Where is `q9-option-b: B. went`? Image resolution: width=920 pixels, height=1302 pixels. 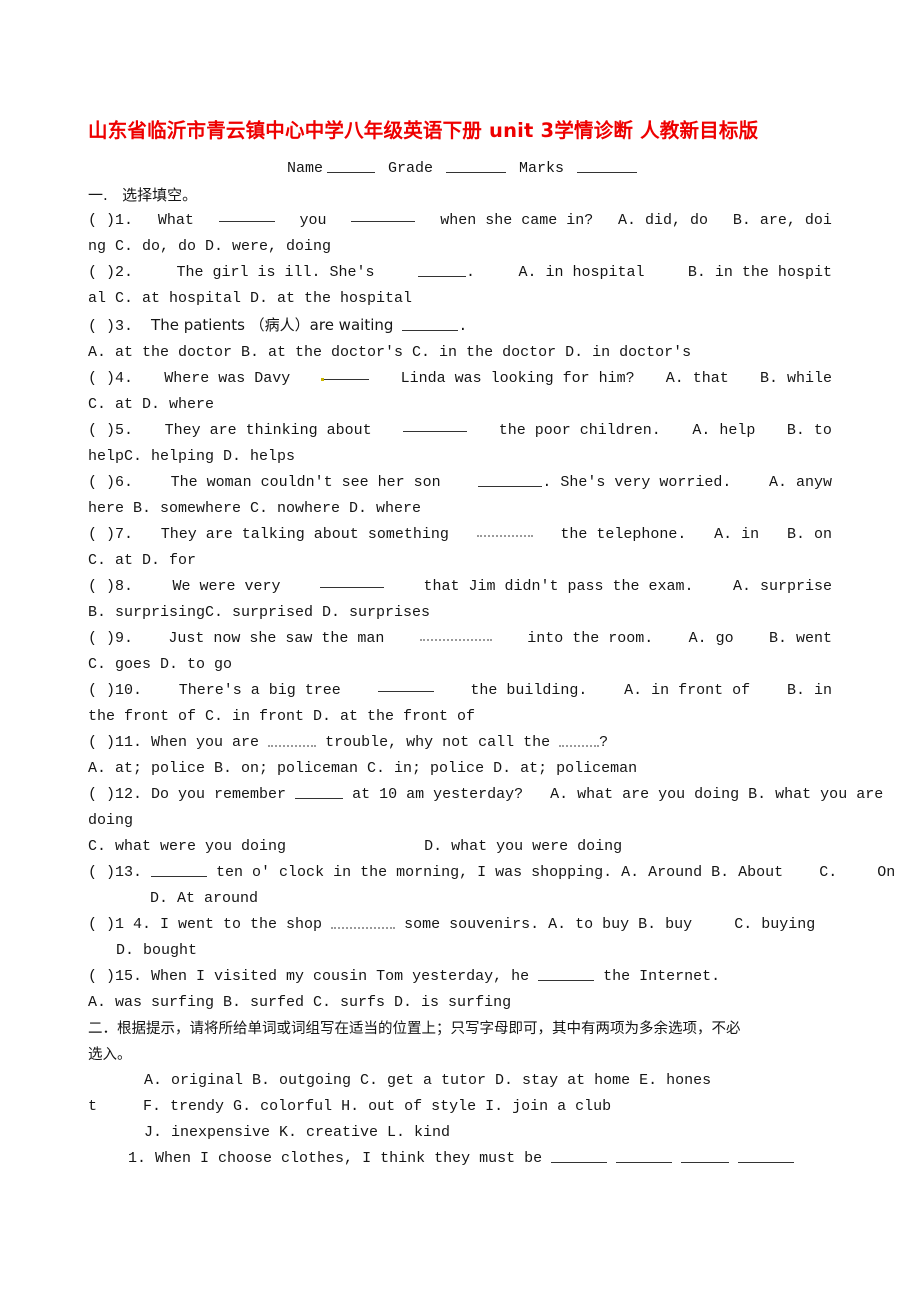 q9-option-b: B. went is located at coordinates (800, 639).